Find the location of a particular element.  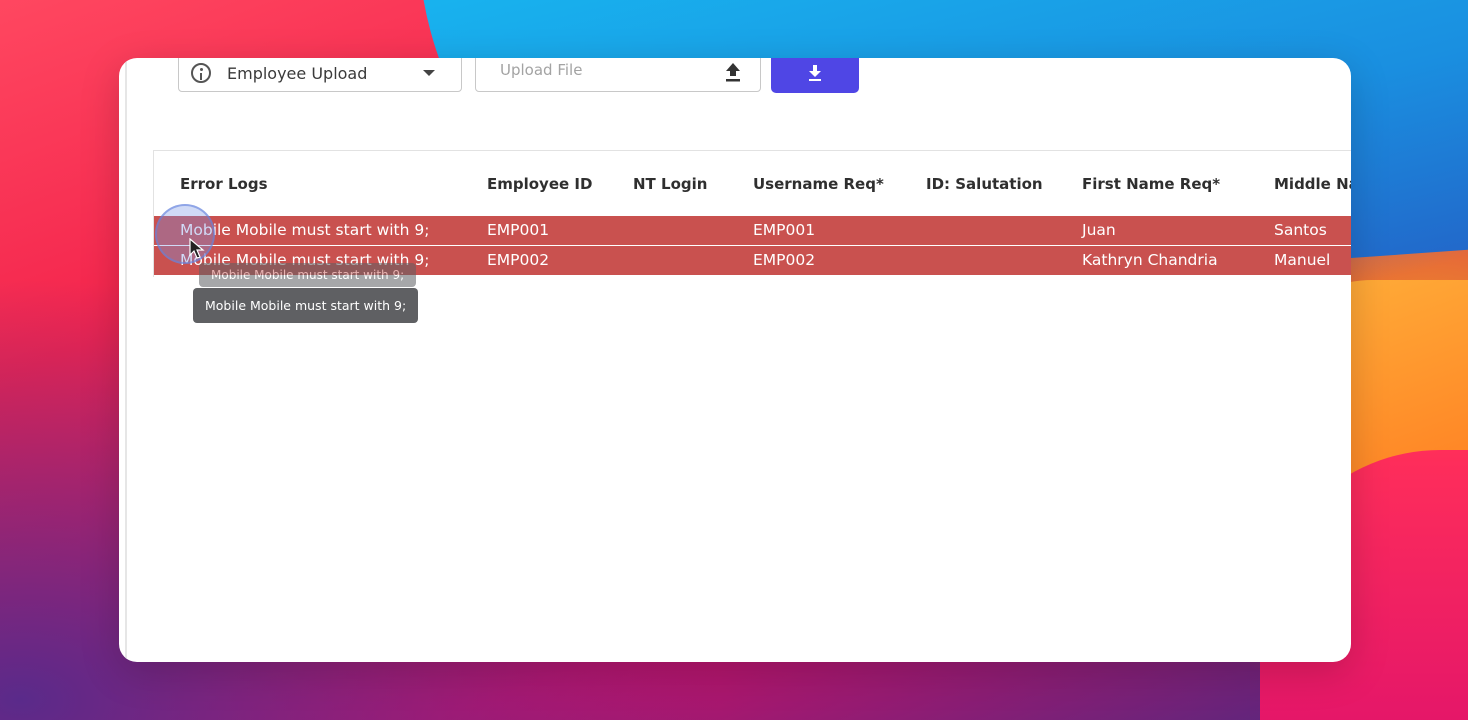

cell-first-name: Kathryn Chandria is located at coordinates (1150, 260).